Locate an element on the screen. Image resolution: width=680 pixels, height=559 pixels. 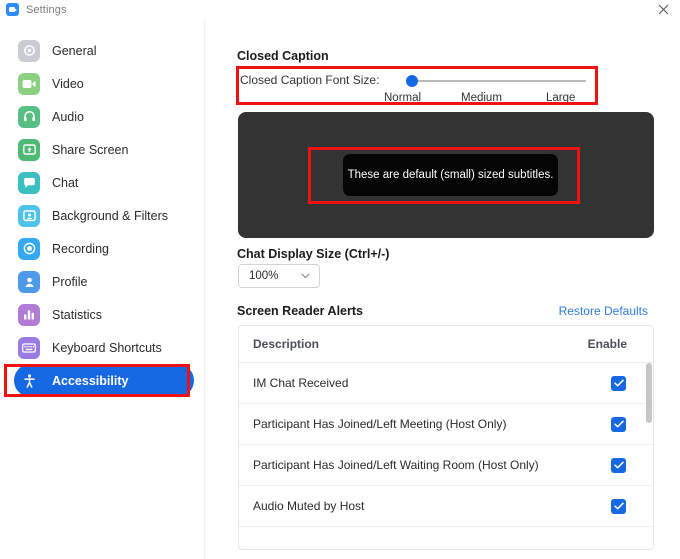
video-camera-icon is located at coordinates (29, 83).